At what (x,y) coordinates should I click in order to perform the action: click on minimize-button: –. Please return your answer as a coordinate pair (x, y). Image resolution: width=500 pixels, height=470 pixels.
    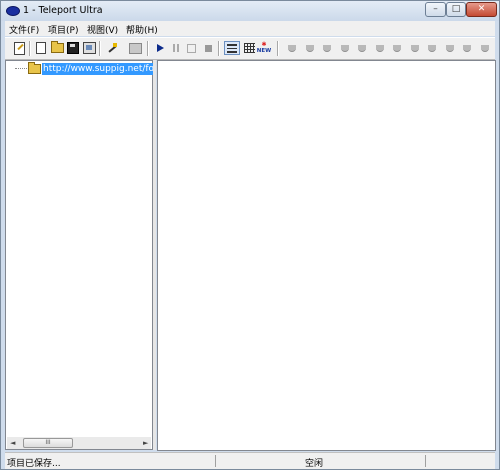
    Looking at the image, I should click on (435, 9).